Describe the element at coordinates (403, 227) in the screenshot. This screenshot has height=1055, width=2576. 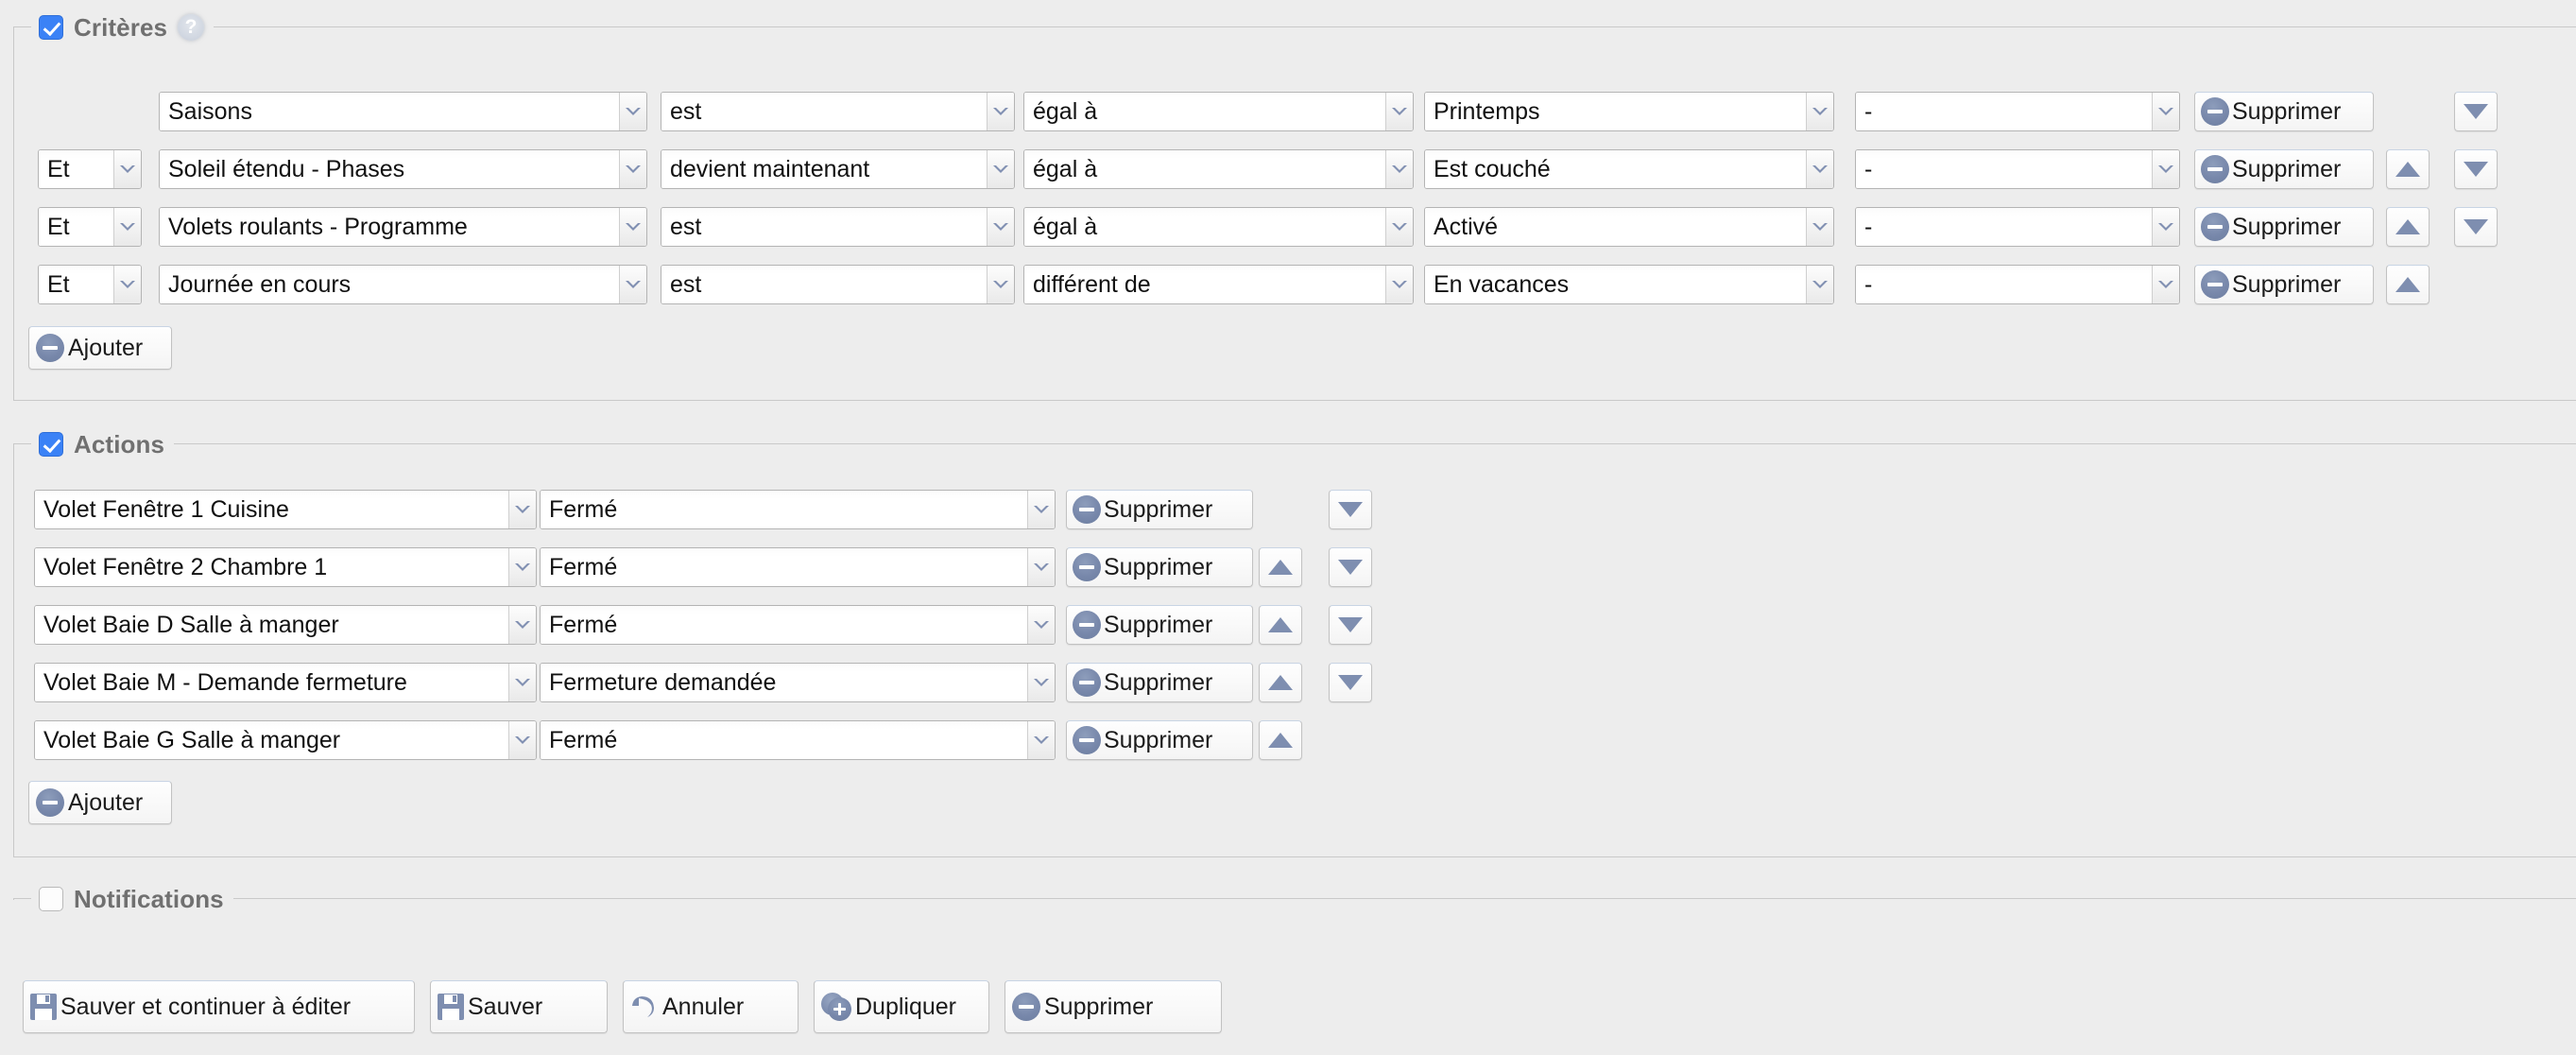
I see `criteria-subject-select-2: Volets roulants - Programme` at that location.